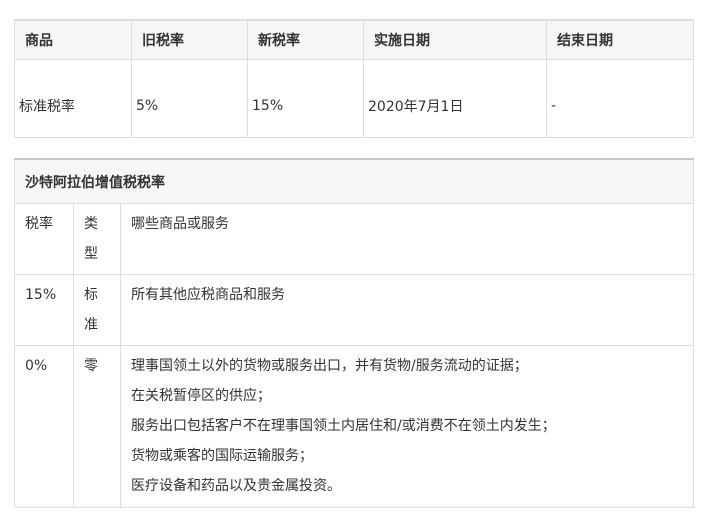  I want to click on header-type: 类型, so click(97, 239).